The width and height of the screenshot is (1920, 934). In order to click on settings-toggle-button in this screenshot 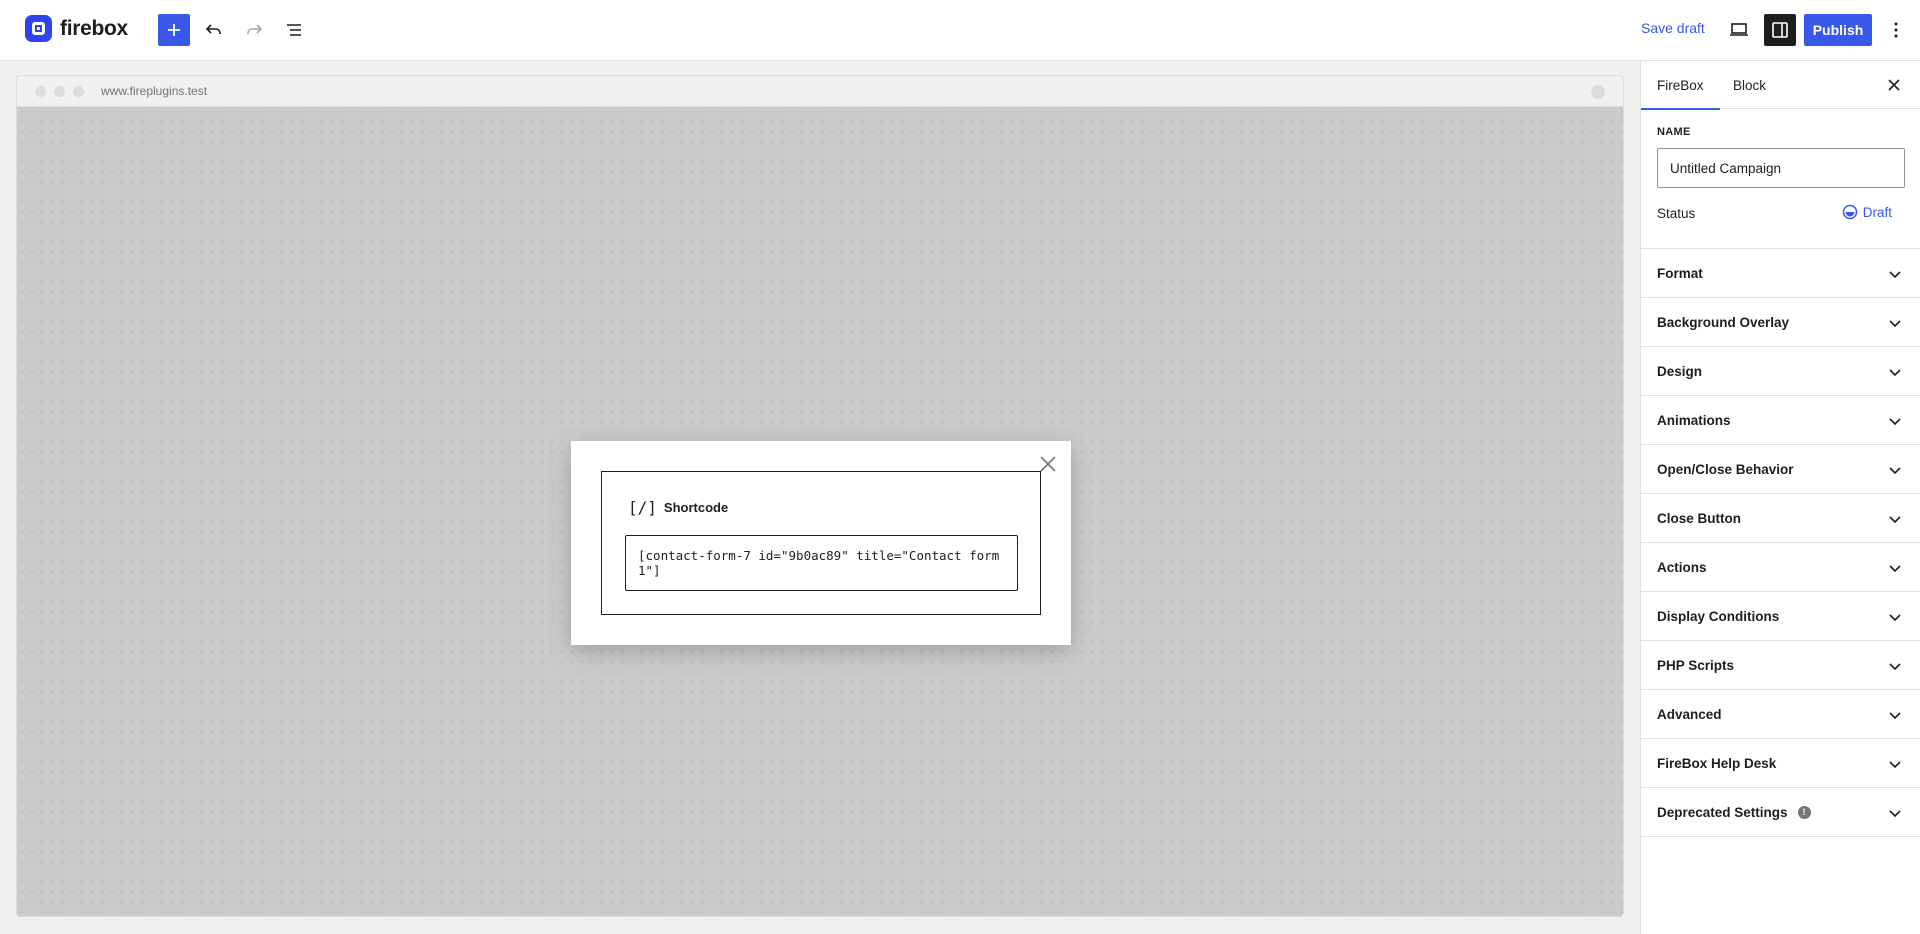, I will do `click(1780, 30)`.